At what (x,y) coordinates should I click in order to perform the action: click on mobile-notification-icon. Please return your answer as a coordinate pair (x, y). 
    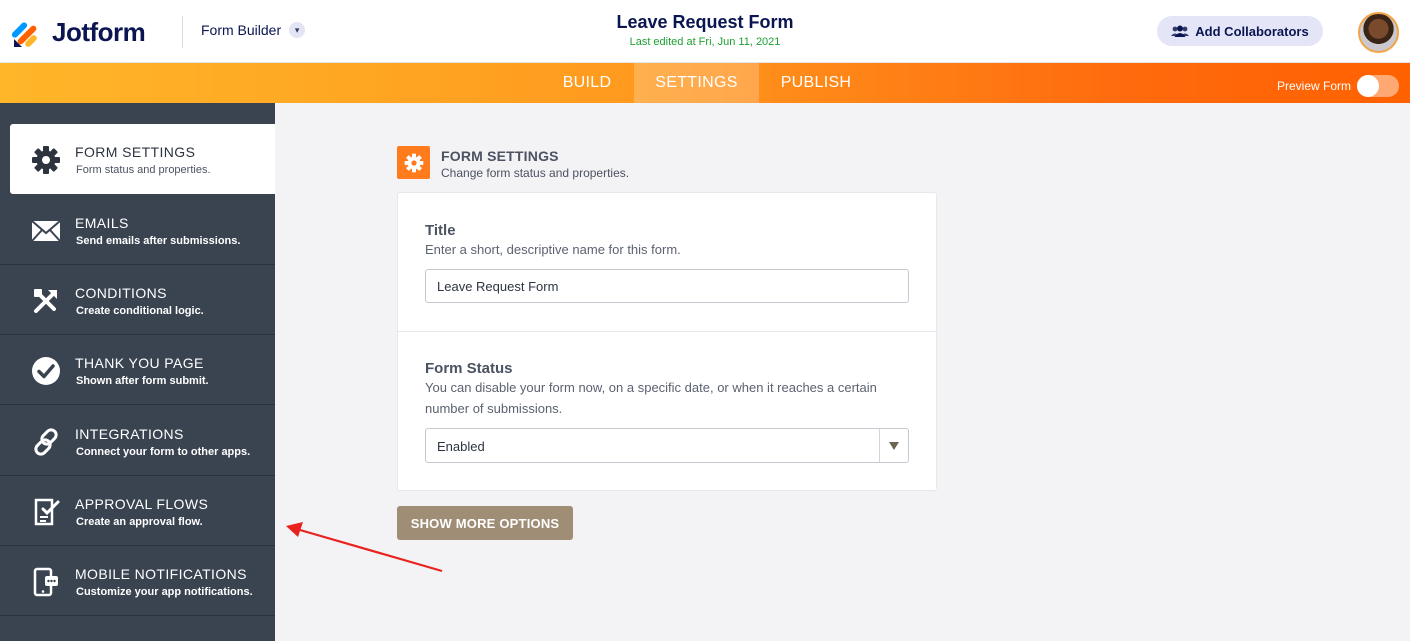
    Looking at the image, I should click on (45, 581).